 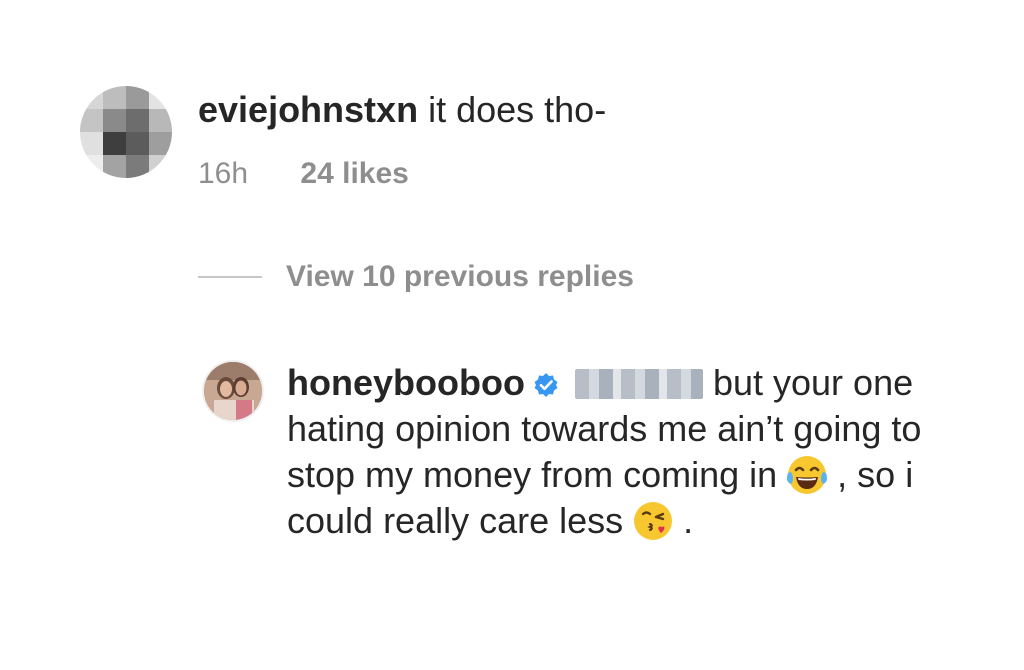 What do you see at coordinates (308, 109) in the screenshot?
I see `comment-username: eviejohnstxn` at bounding box center [308, 109].